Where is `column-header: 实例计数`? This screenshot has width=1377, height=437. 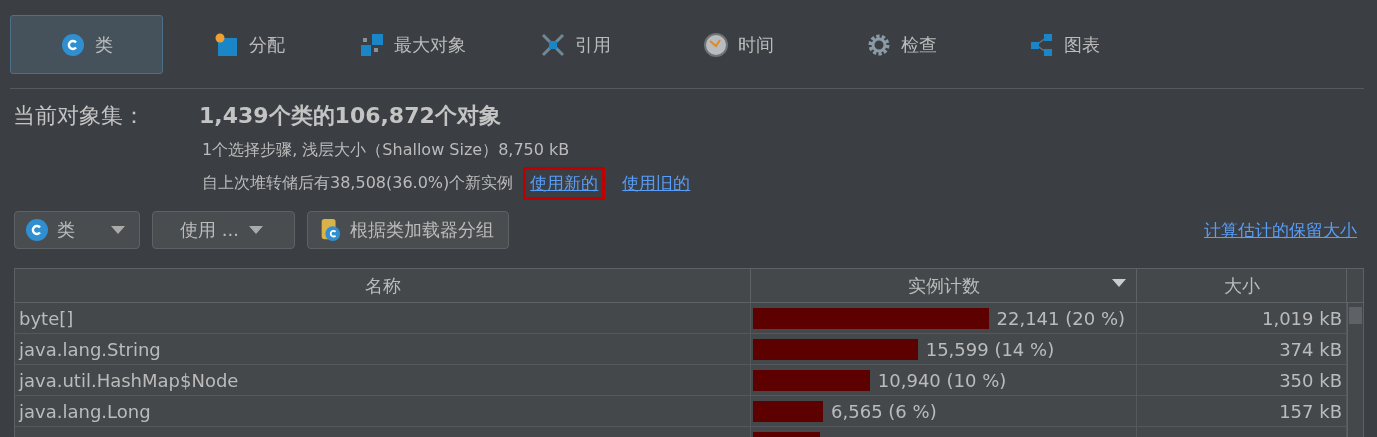 column-header: 实例计数 is located at coordinates (944, 285).